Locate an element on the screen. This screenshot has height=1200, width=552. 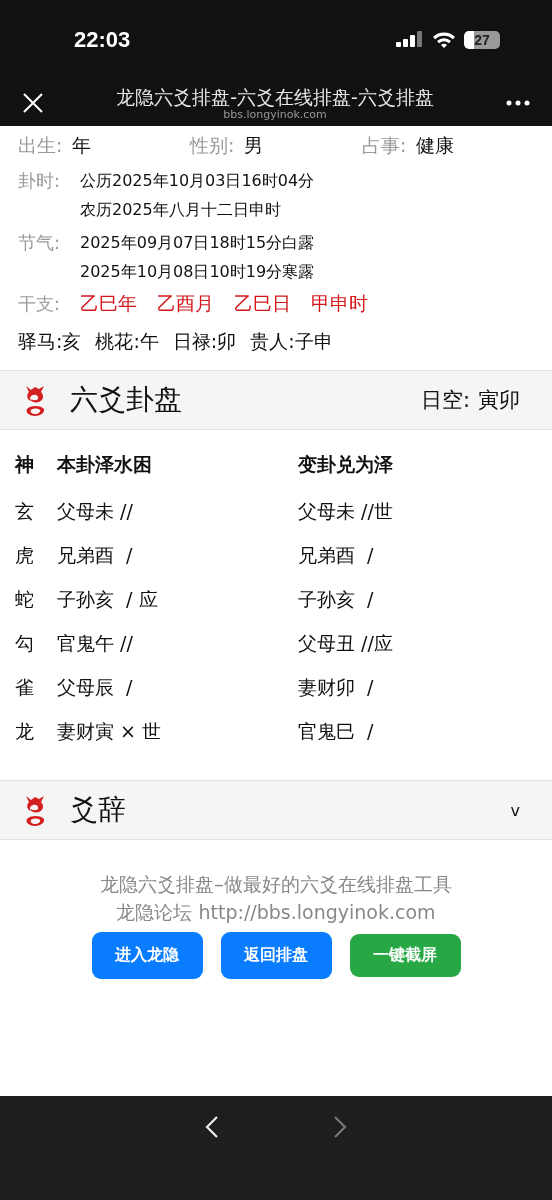
line-cell-text: 妻财卯 / is located at coordinates (336, 687).